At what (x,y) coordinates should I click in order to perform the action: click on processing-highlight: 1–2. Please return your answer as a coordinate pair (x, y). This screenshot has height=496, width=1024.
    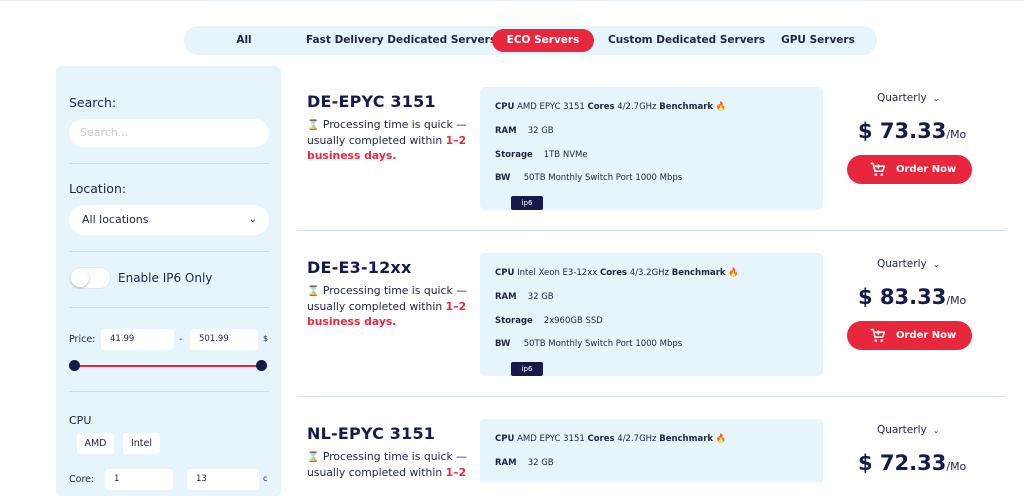
    Looking at the image, I should click on (456, 472).